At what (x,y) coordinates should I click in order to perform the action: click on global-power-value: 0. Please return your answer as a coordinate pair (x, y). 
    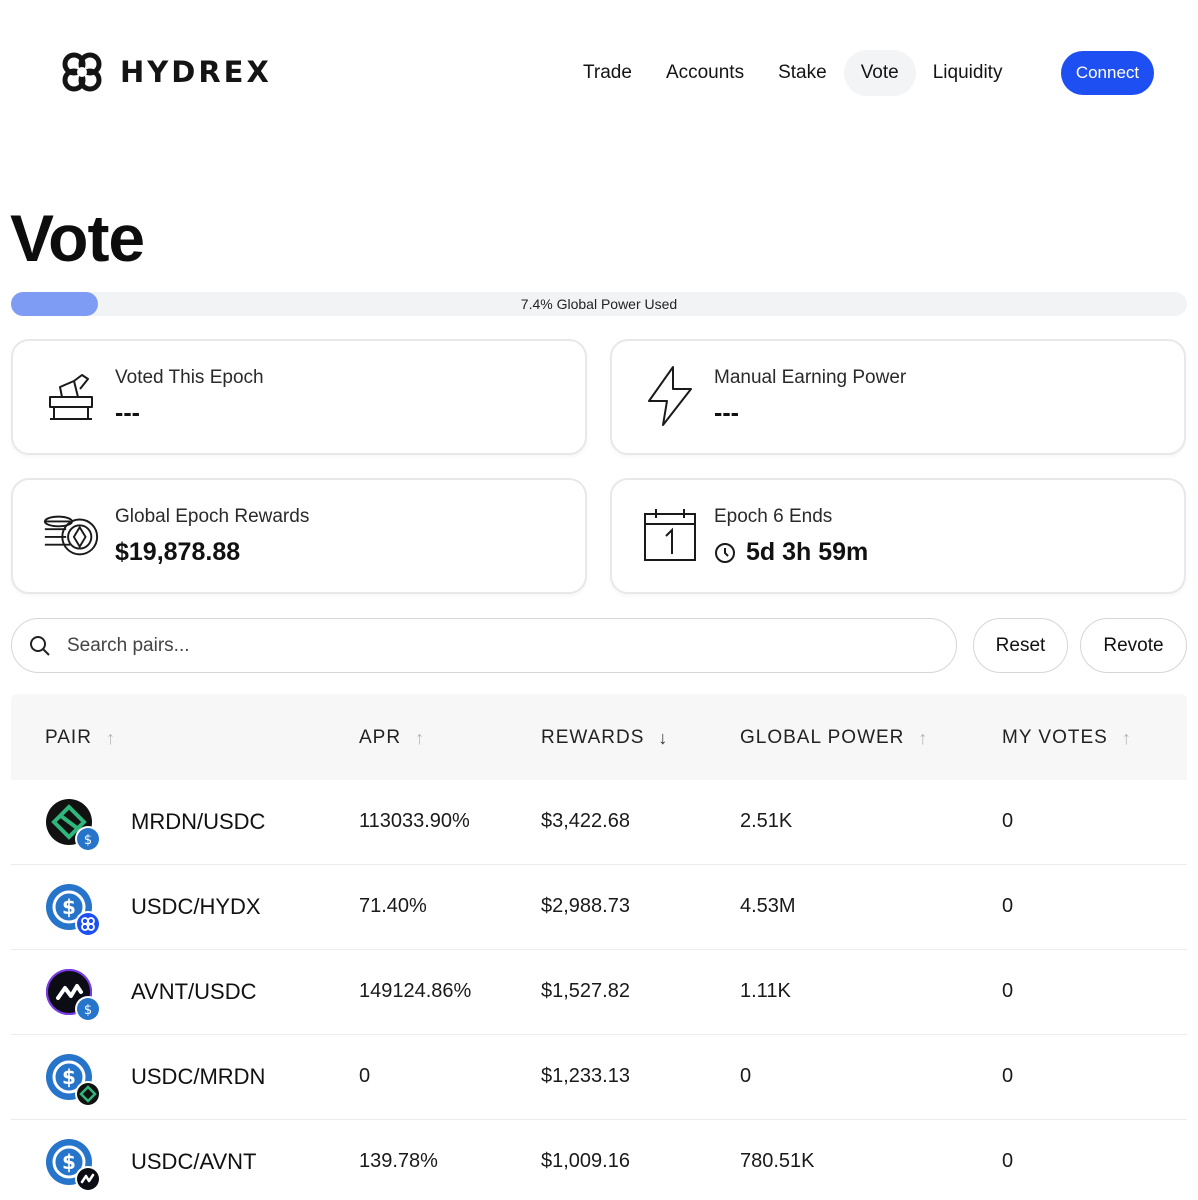
    Looking at the image, I should click on (746, 1076).